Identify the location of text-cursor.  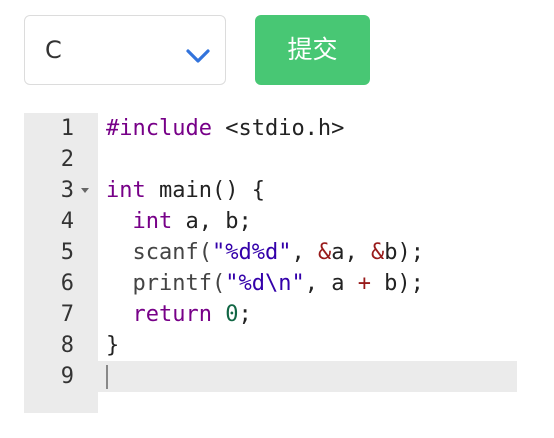
(107, 377).